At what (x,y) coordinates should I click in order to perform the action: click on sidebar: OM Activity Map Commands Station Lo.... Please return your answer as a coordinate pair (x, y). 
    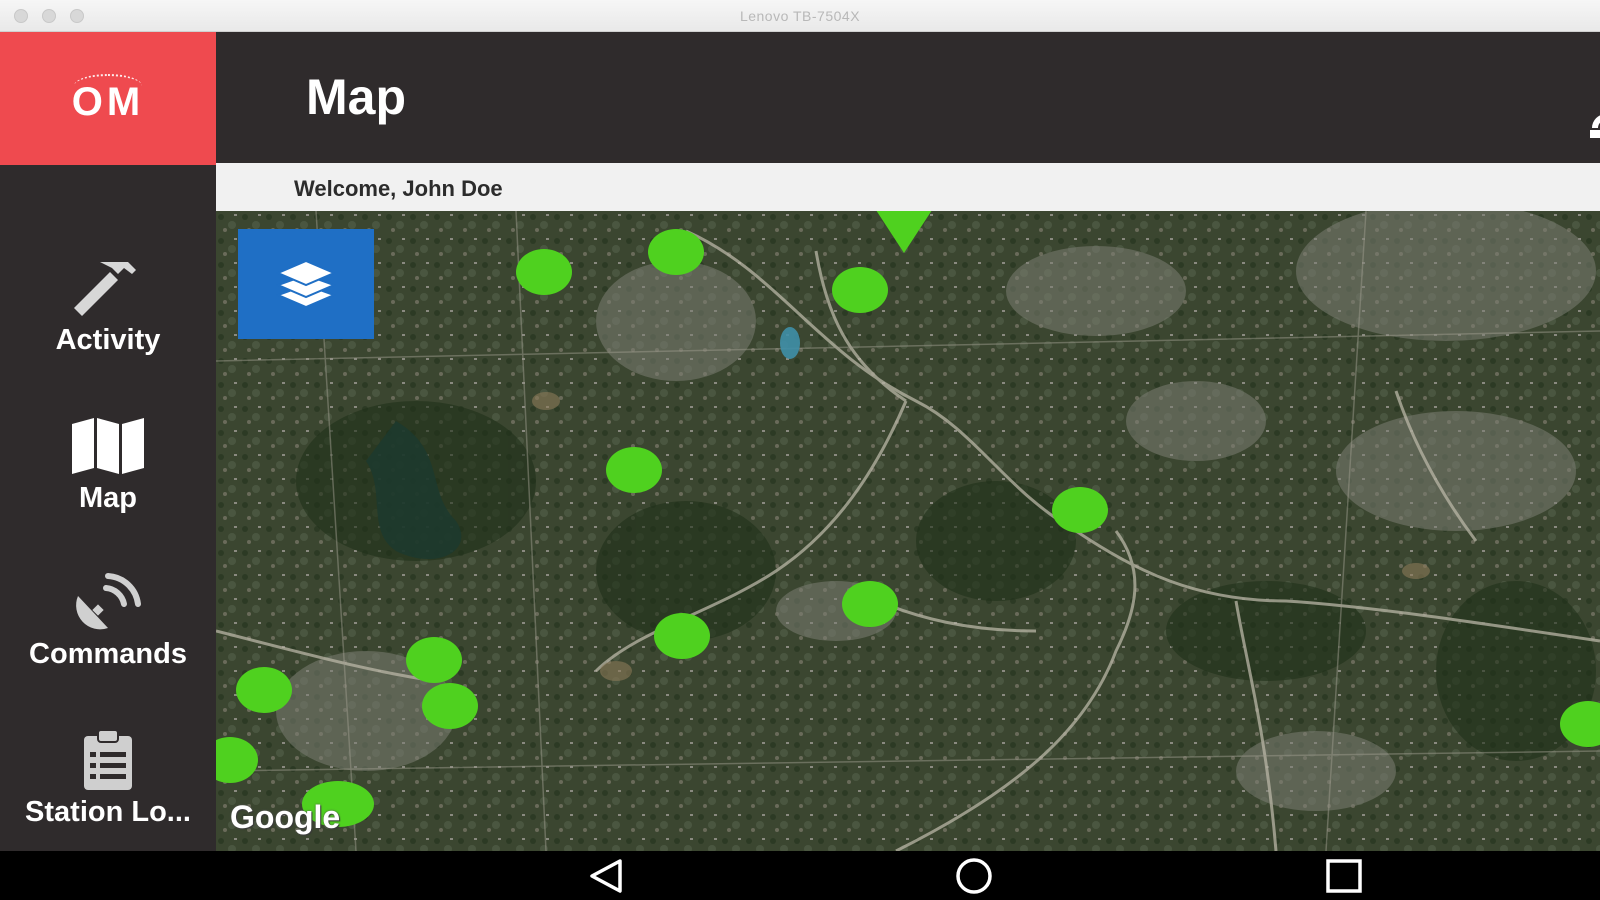
    Looking at the image, I should click on (108, 441).